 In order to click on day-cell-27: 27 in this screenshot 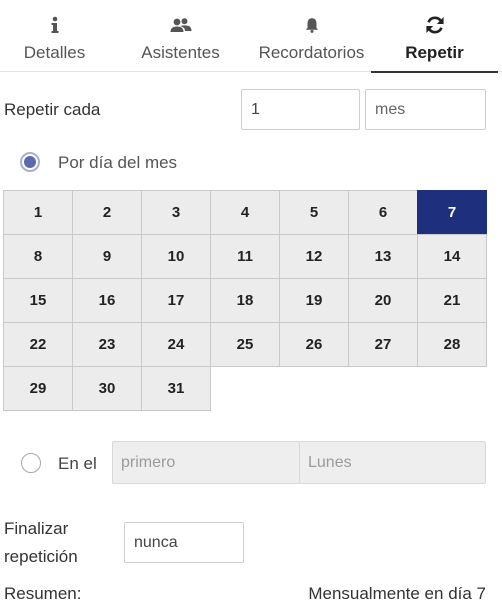, I will do `click(383, 344)`.